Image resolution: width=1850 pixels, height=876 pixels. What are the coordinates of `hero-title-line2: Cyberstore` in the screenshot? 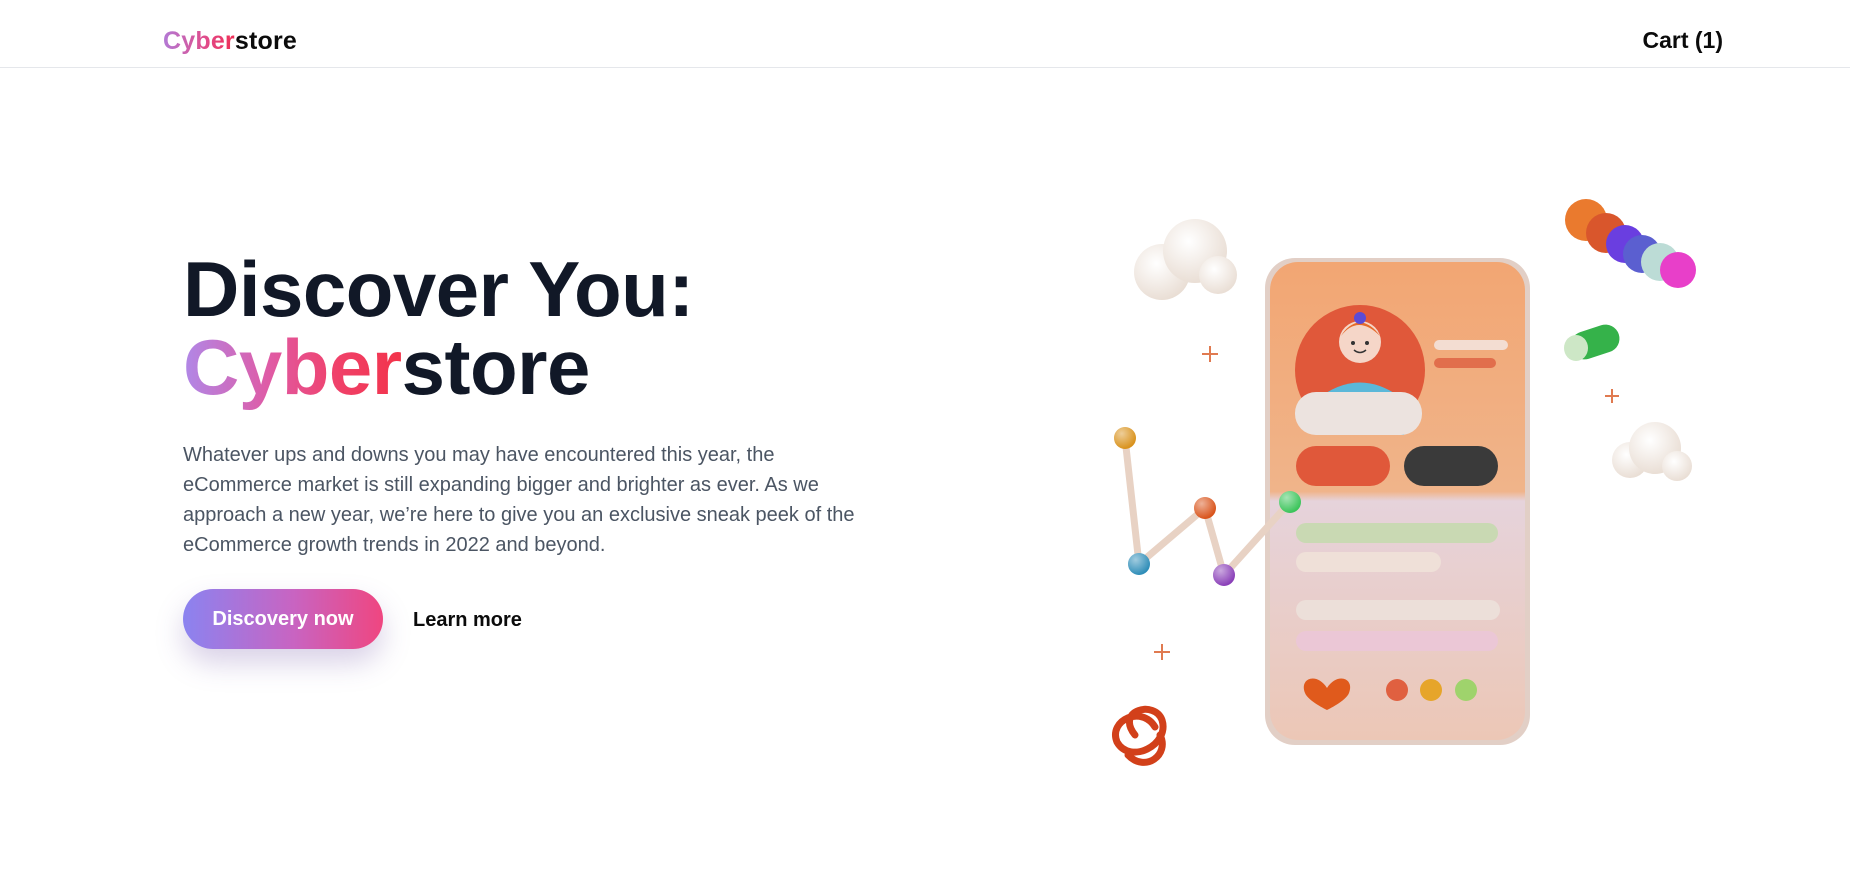 It's located at (438, 367).